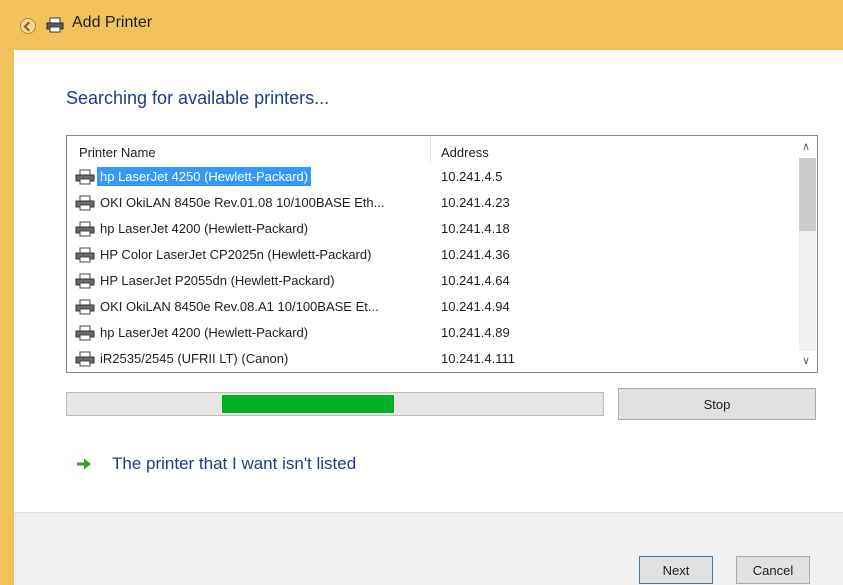 The image size is (843, 585). Describe the element at coordinates (308, 404) in the screenshot. I see `progress-fill` at that location.